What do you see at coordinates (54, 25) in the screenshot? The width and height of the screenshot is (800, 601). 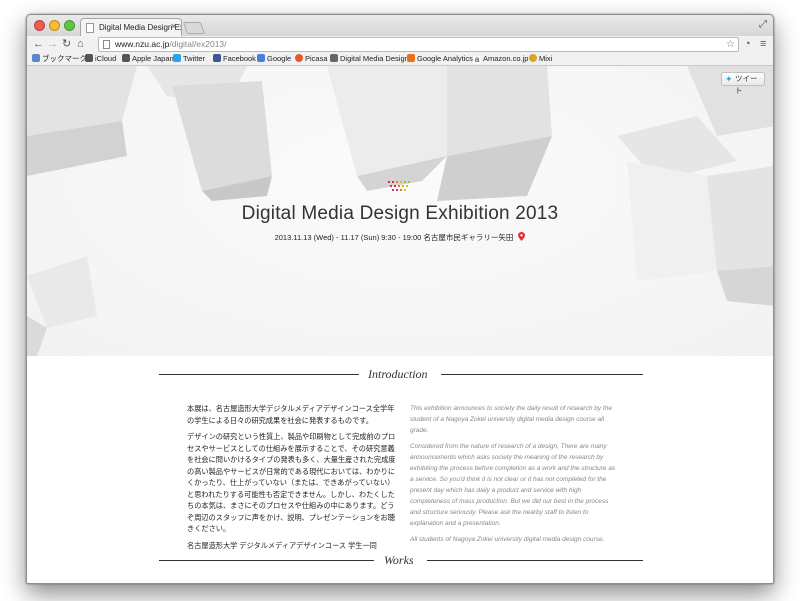 I see `minimize-window-button` at bounding box center [54, 25].